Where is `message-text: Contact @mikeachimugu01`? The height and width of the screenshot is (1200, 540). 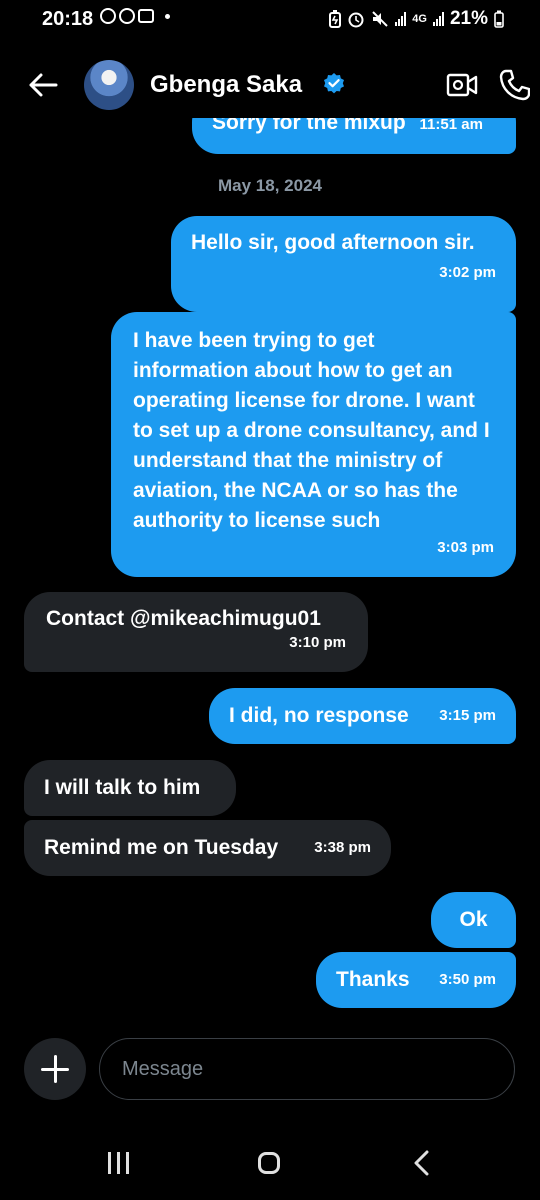
message-text: Contact @mikeachimugu01 is located at coordinates (183, 618).